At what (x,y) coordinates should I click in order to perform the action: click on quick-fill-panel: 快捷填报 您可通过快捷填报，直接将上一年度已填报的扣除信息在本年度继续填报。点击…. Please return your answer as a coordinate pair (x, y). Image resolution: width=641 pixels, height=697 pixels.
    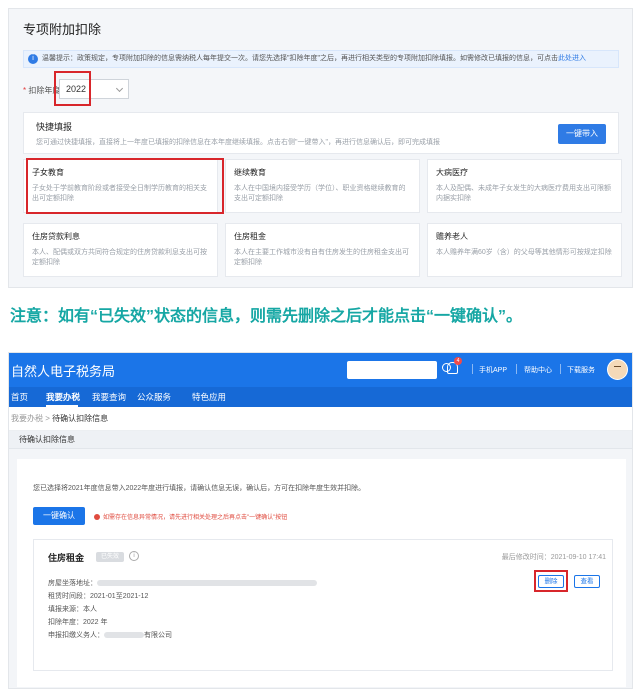
    Looking at the image, I should click on (321, 133).